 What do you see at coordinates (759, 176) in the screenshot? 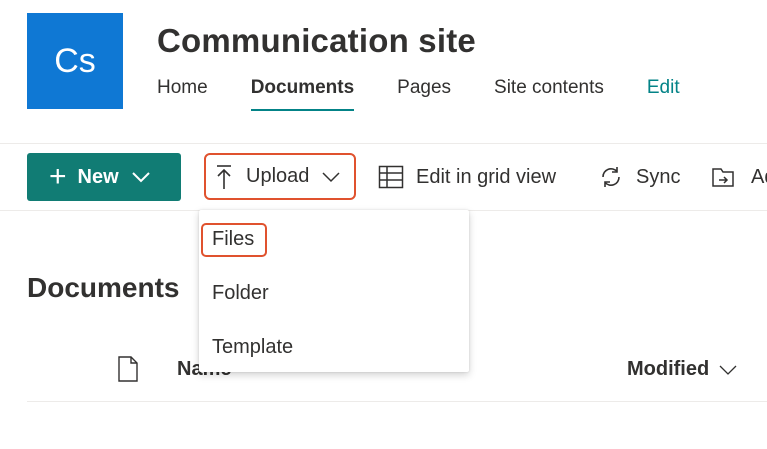
I see `add-shortcut-label: Ad` at bounding box center [759, 176].